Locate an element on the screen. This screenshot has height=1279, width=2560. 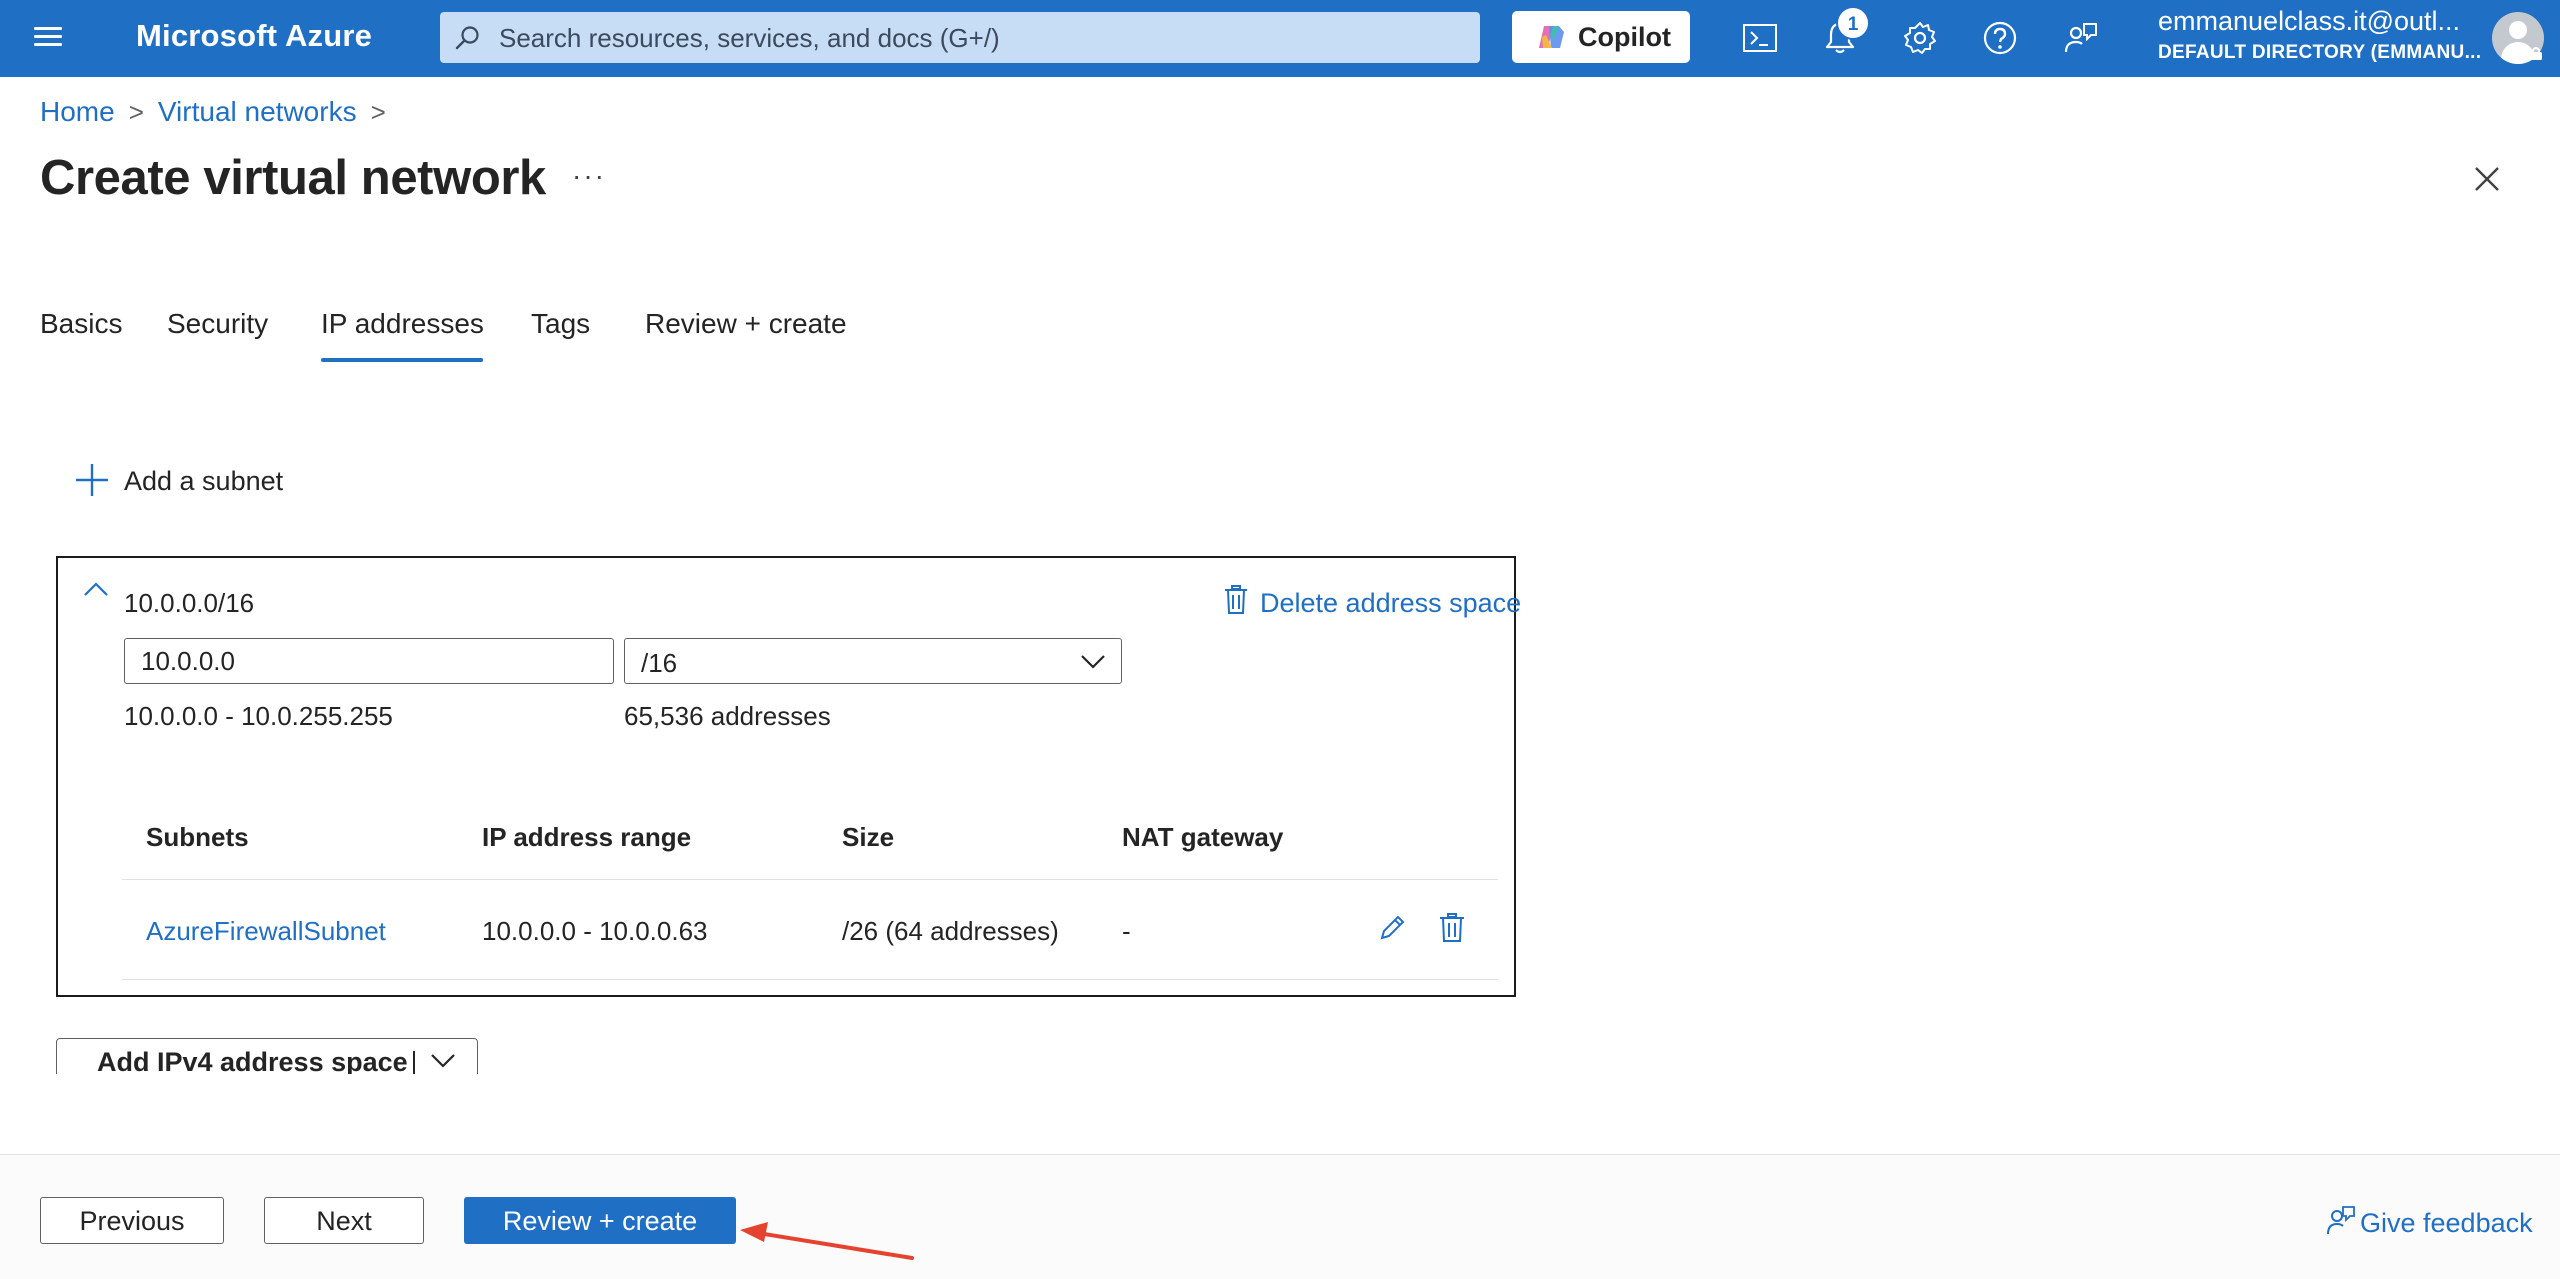
settings-gear-icon is located at coordinates (1920, 38).